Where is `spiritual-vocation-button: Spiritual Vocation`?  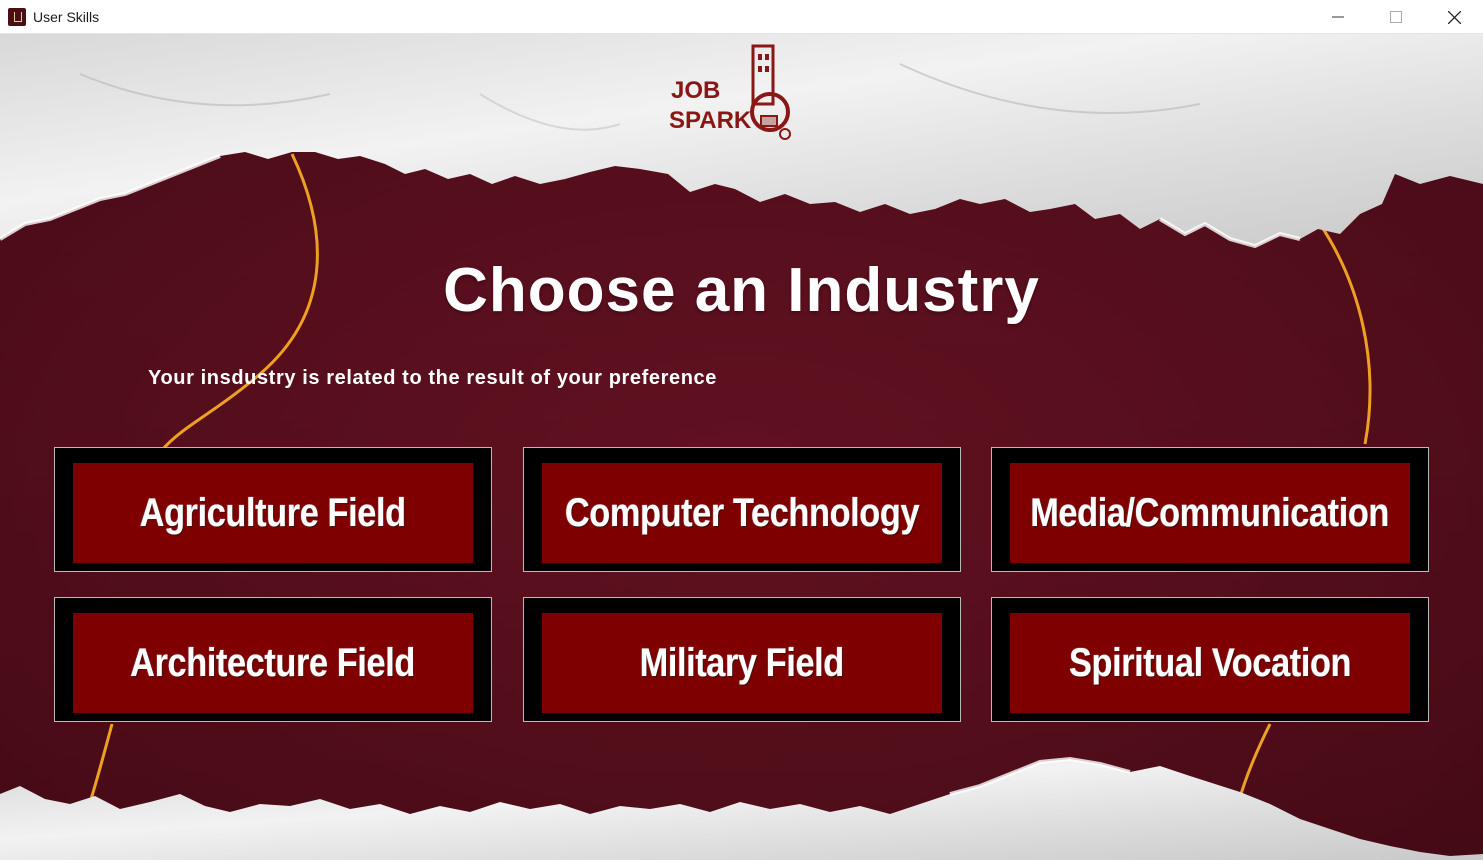
spiritual-vocation-button: Spiritual Vocation is located at coordinates (1210, 663).